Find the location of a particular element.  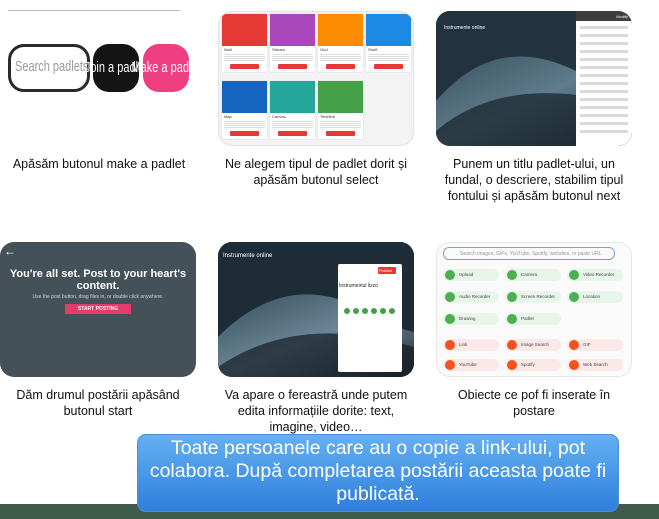

card-shelf: Shelf is located at coordinates (388, 43).